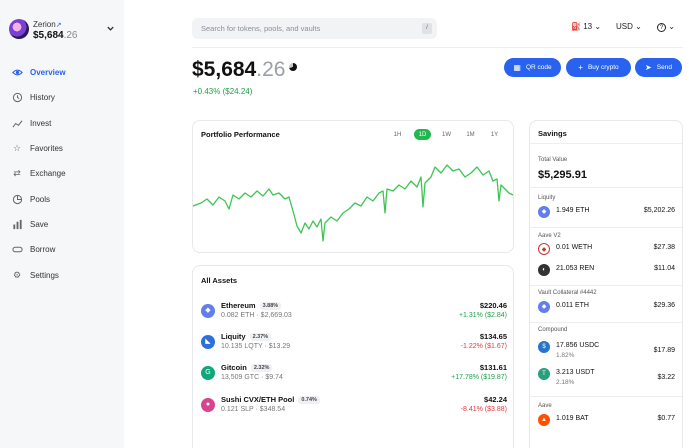 The image size is (689, 448). Describe the element at coordinates (572, 418) in the screenshot. I see `savings-amount: 1.019 BAT` at that location.